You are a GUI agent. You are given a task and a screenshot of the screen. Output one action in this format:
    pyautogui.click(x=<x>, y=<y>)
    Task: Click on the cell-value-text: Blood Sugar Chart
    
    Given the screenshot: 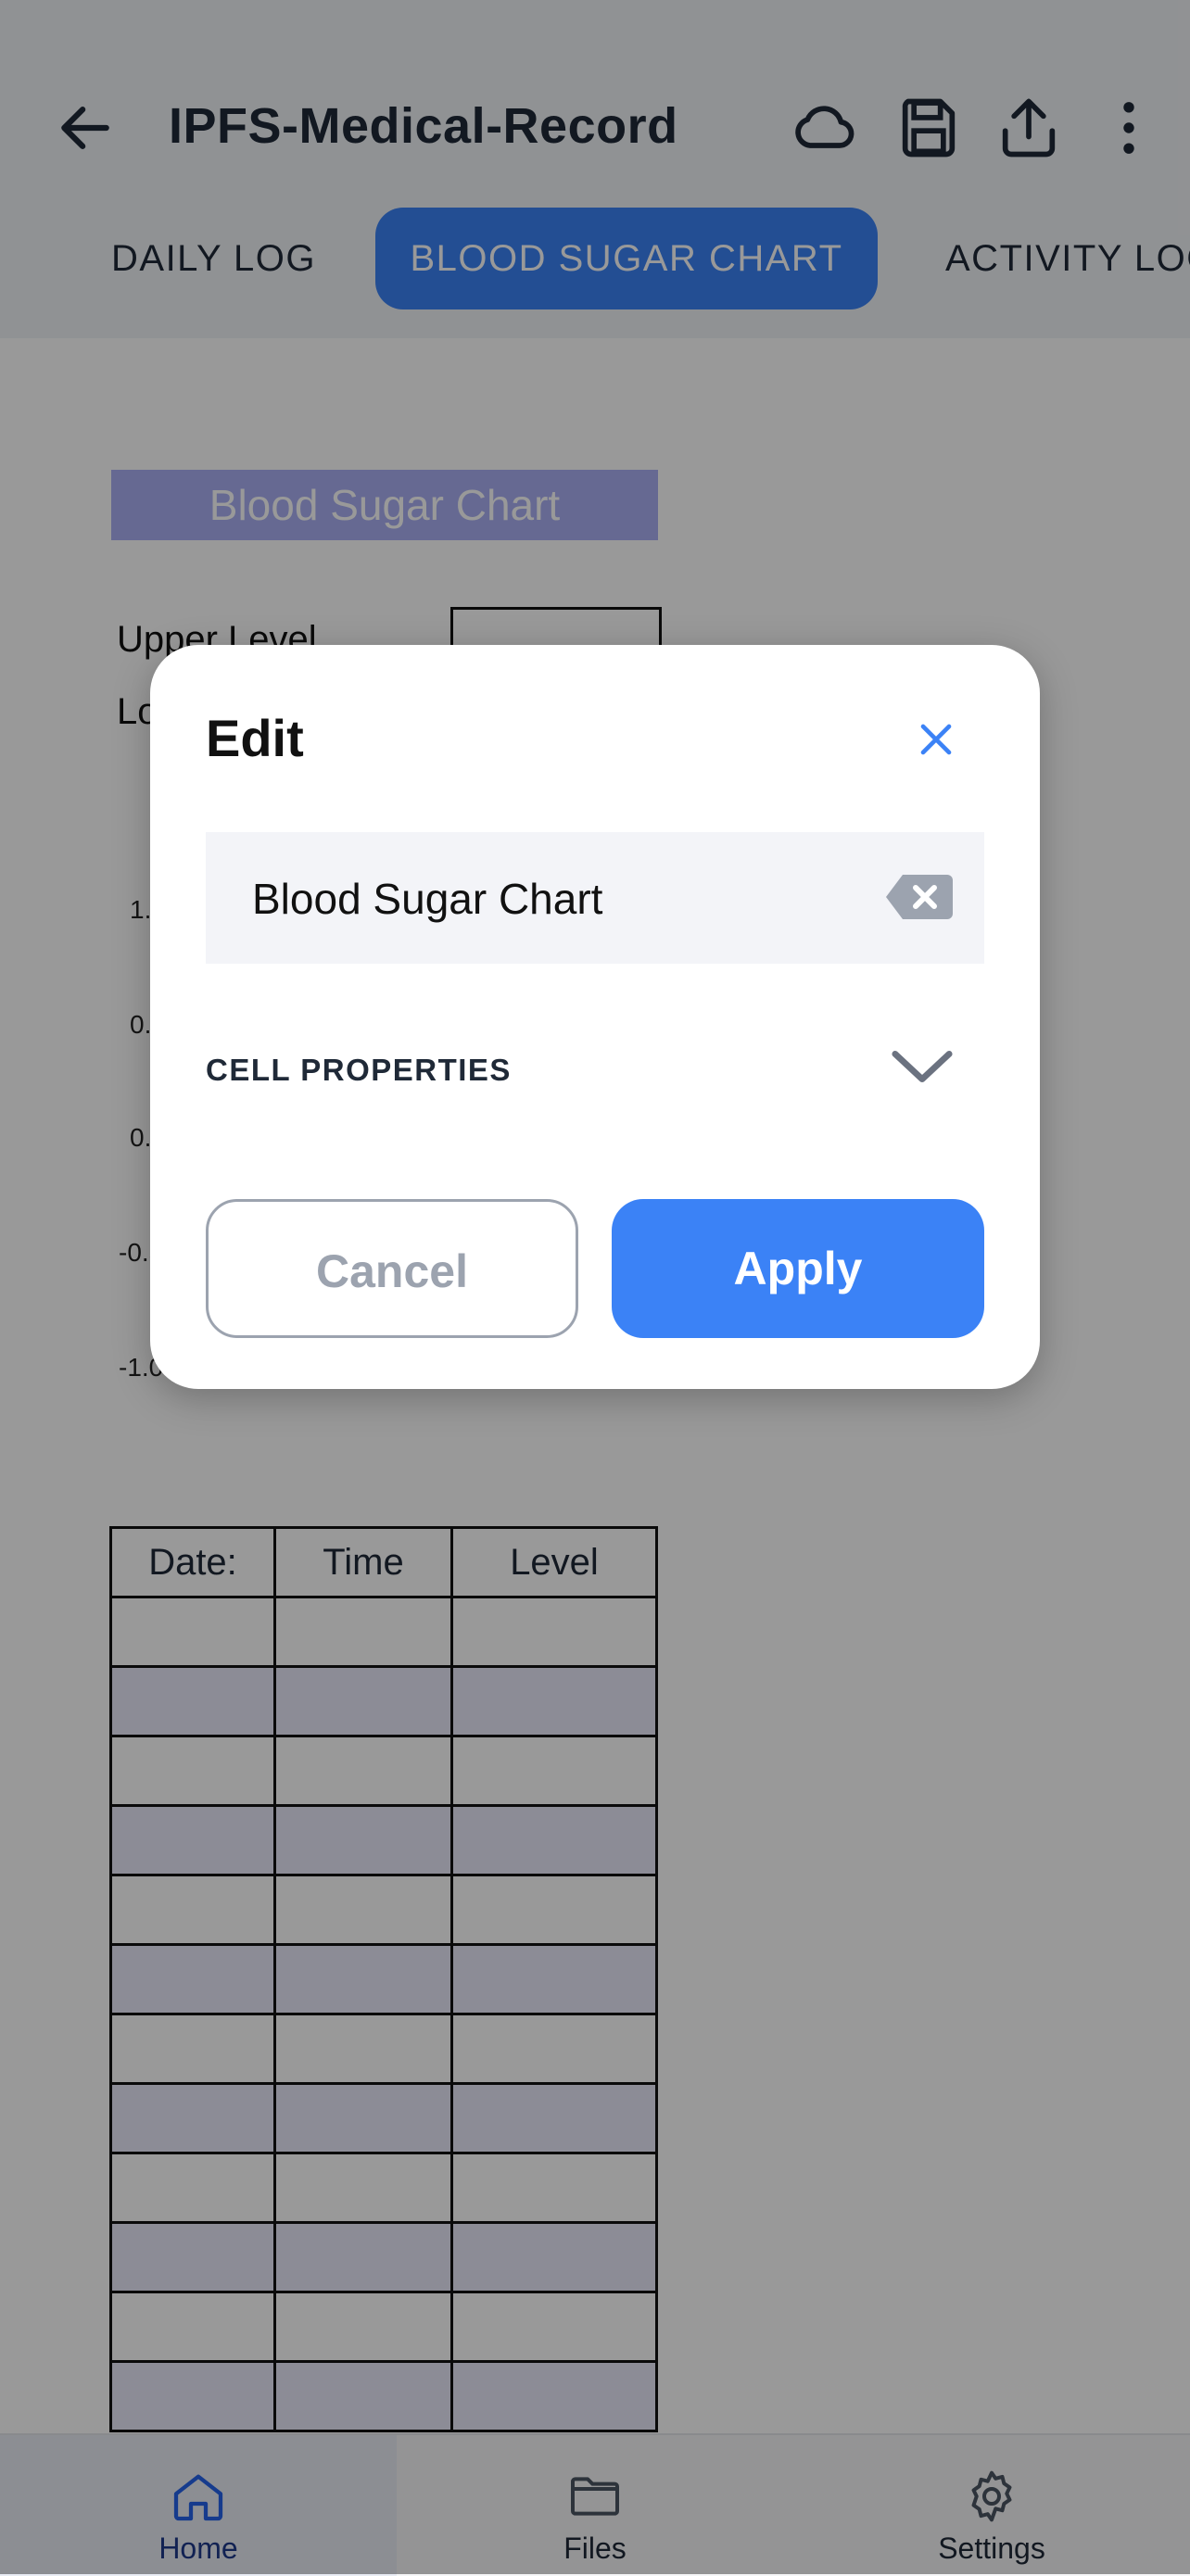 What is the action you would take?
    pyautogui.click(x=427, y=899)
    